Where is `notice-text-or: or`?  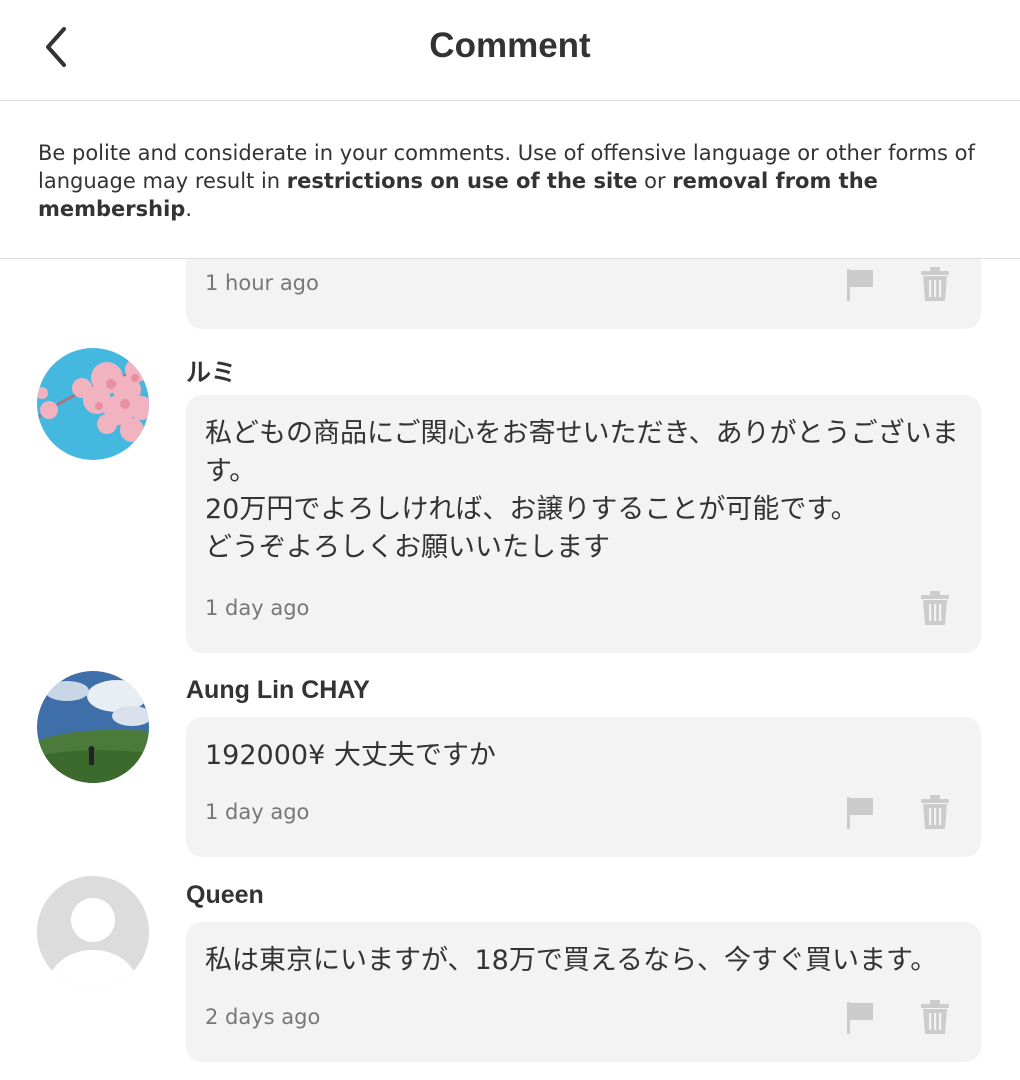
notice-text-or: or is located at coordinates (655, 181).